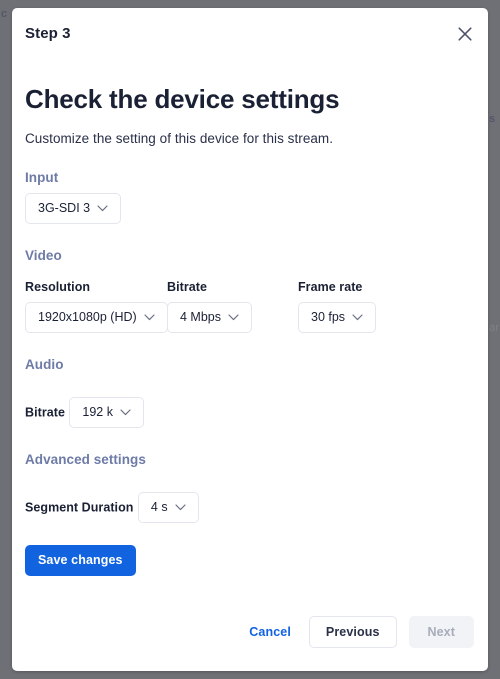  I want to click on step-indicator: Step 3, so click(48, 33).